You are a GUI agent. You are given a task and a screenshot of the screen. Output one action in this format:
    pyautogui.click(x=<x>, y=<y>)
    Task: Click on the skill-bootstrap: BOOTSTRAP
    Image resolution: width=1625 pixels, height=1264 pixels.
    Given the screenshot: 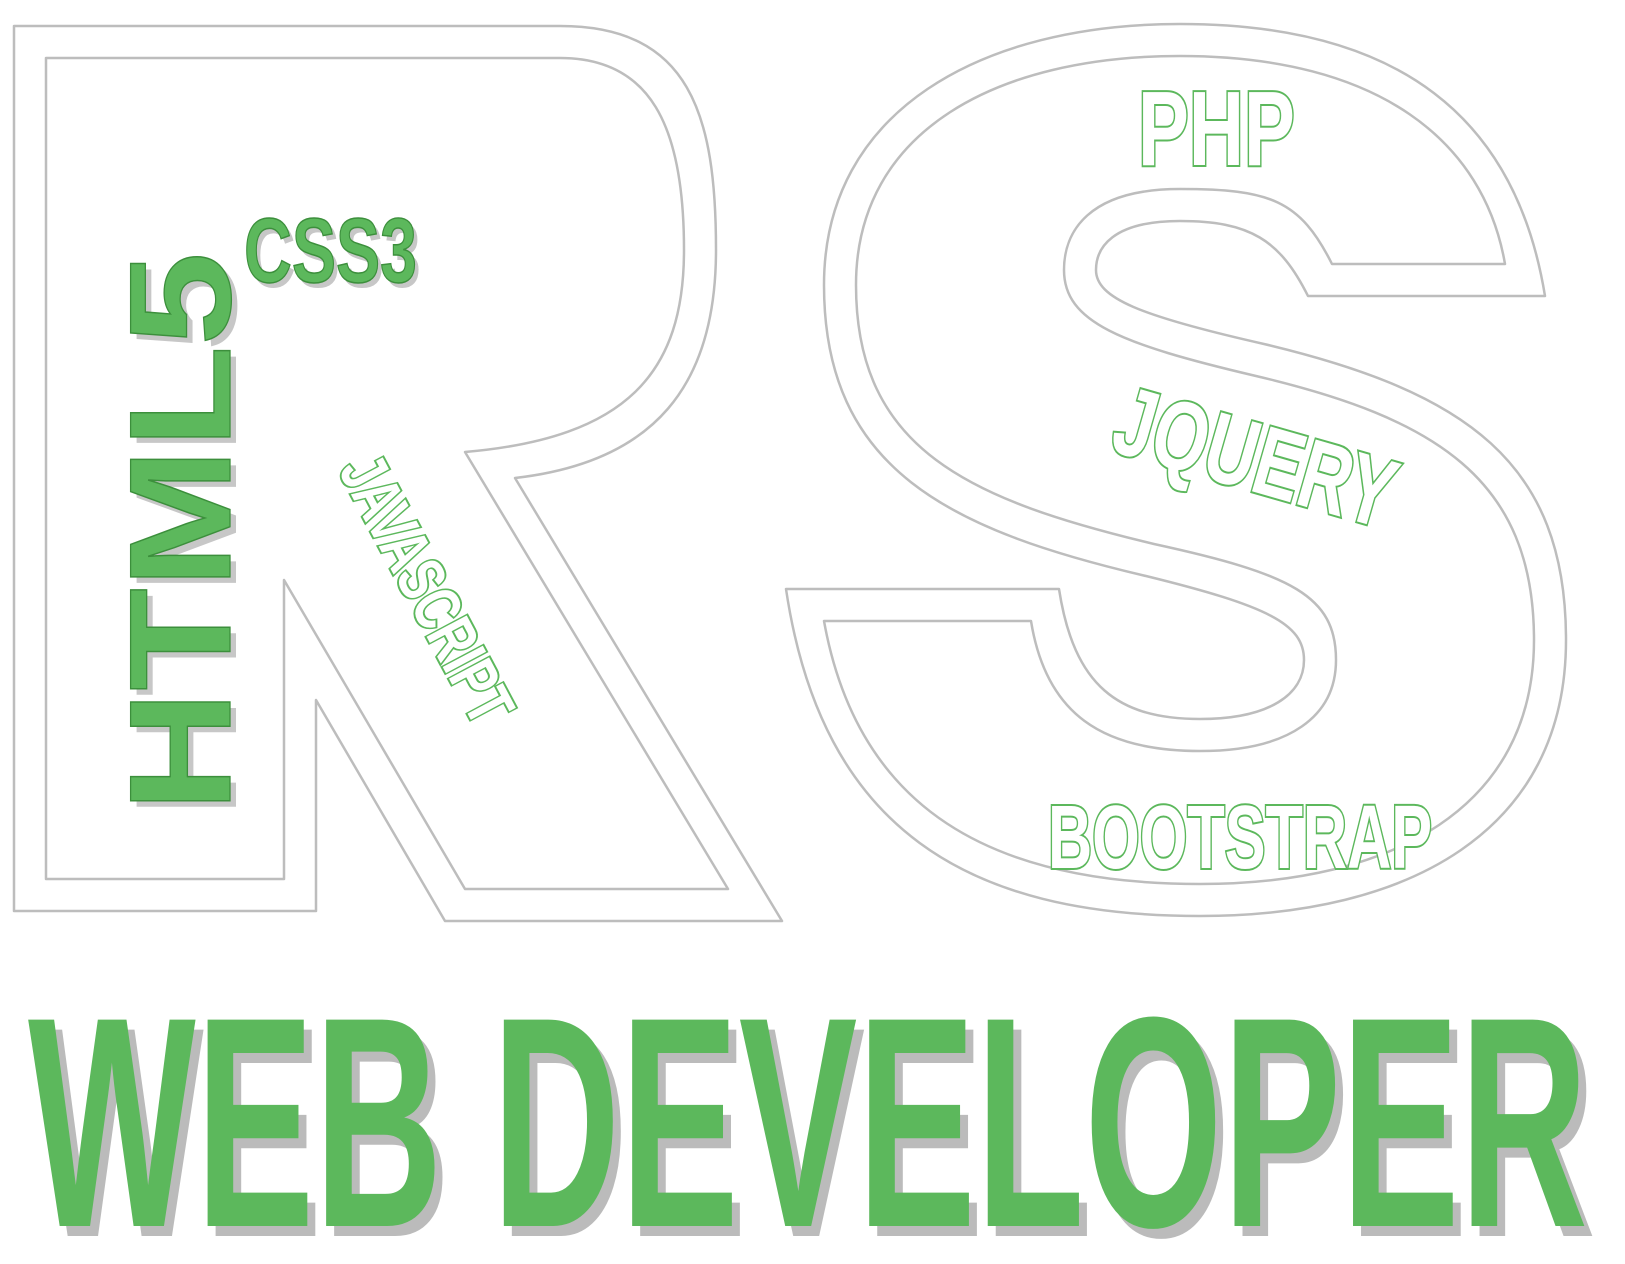 What is the action you would take?
    pyautogui.click(x=1240, y=837)
    